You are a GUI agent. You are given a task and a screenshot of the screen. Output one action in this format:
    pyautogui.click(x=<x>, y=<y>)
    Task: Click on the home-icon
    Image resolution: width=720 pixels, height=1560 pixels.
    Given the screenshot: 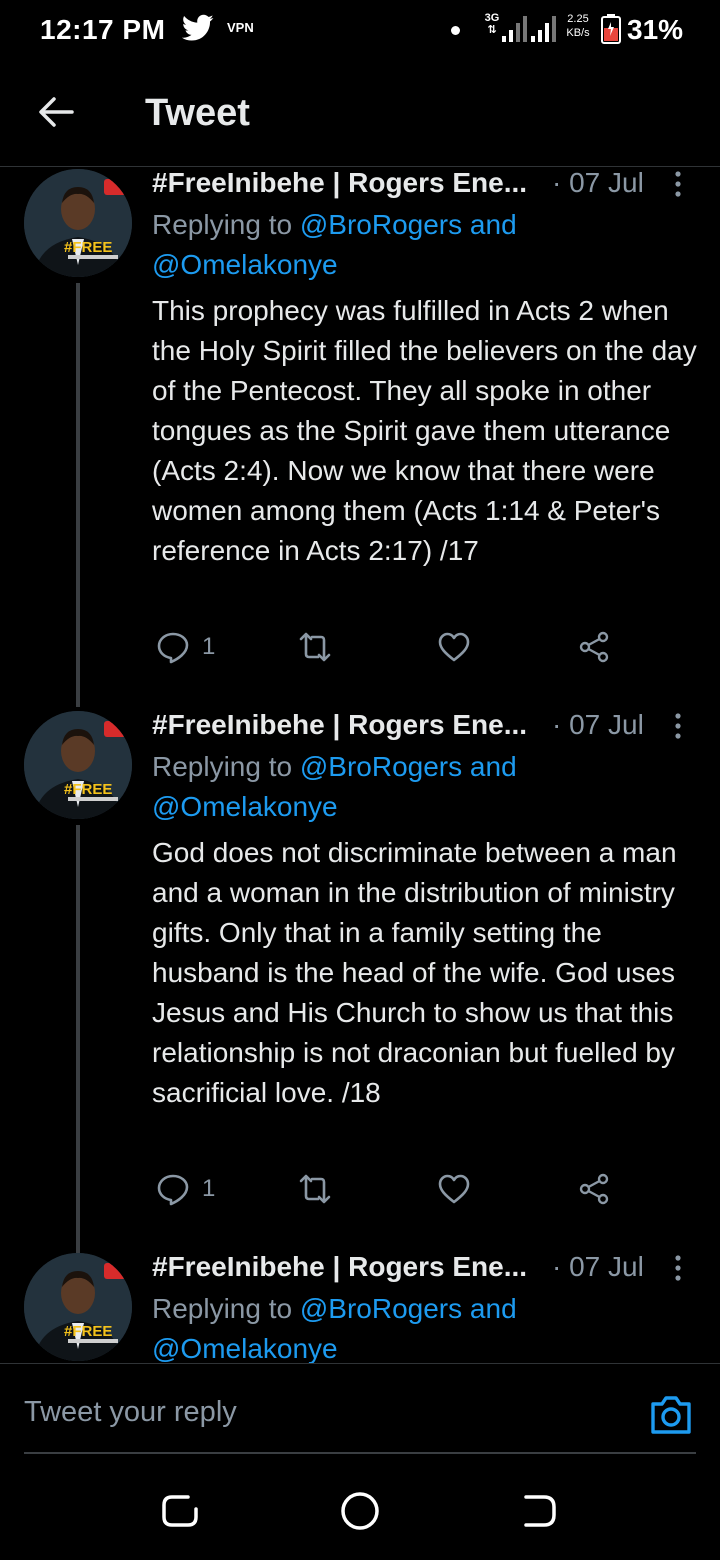 What is the action you would take?
    pyautogui.click(x=360, y=1511)
    